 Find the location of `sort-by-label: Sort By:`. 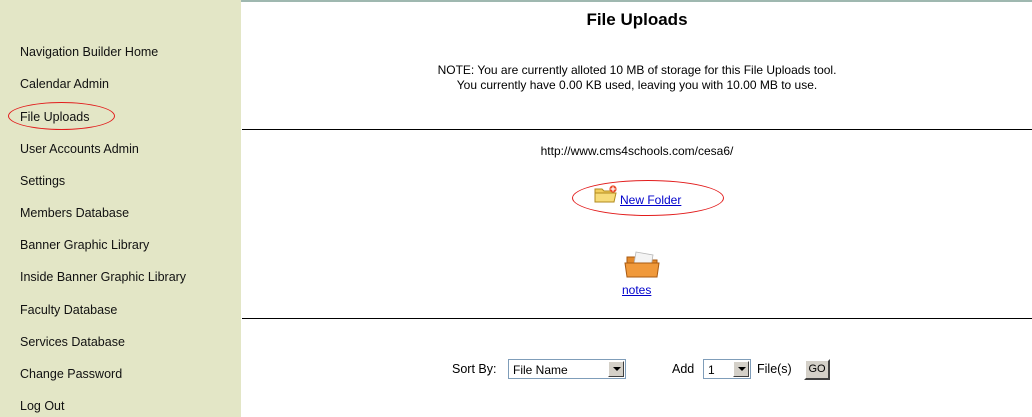

sort-by-label: Sort By: is located at coordinates (474, 369).